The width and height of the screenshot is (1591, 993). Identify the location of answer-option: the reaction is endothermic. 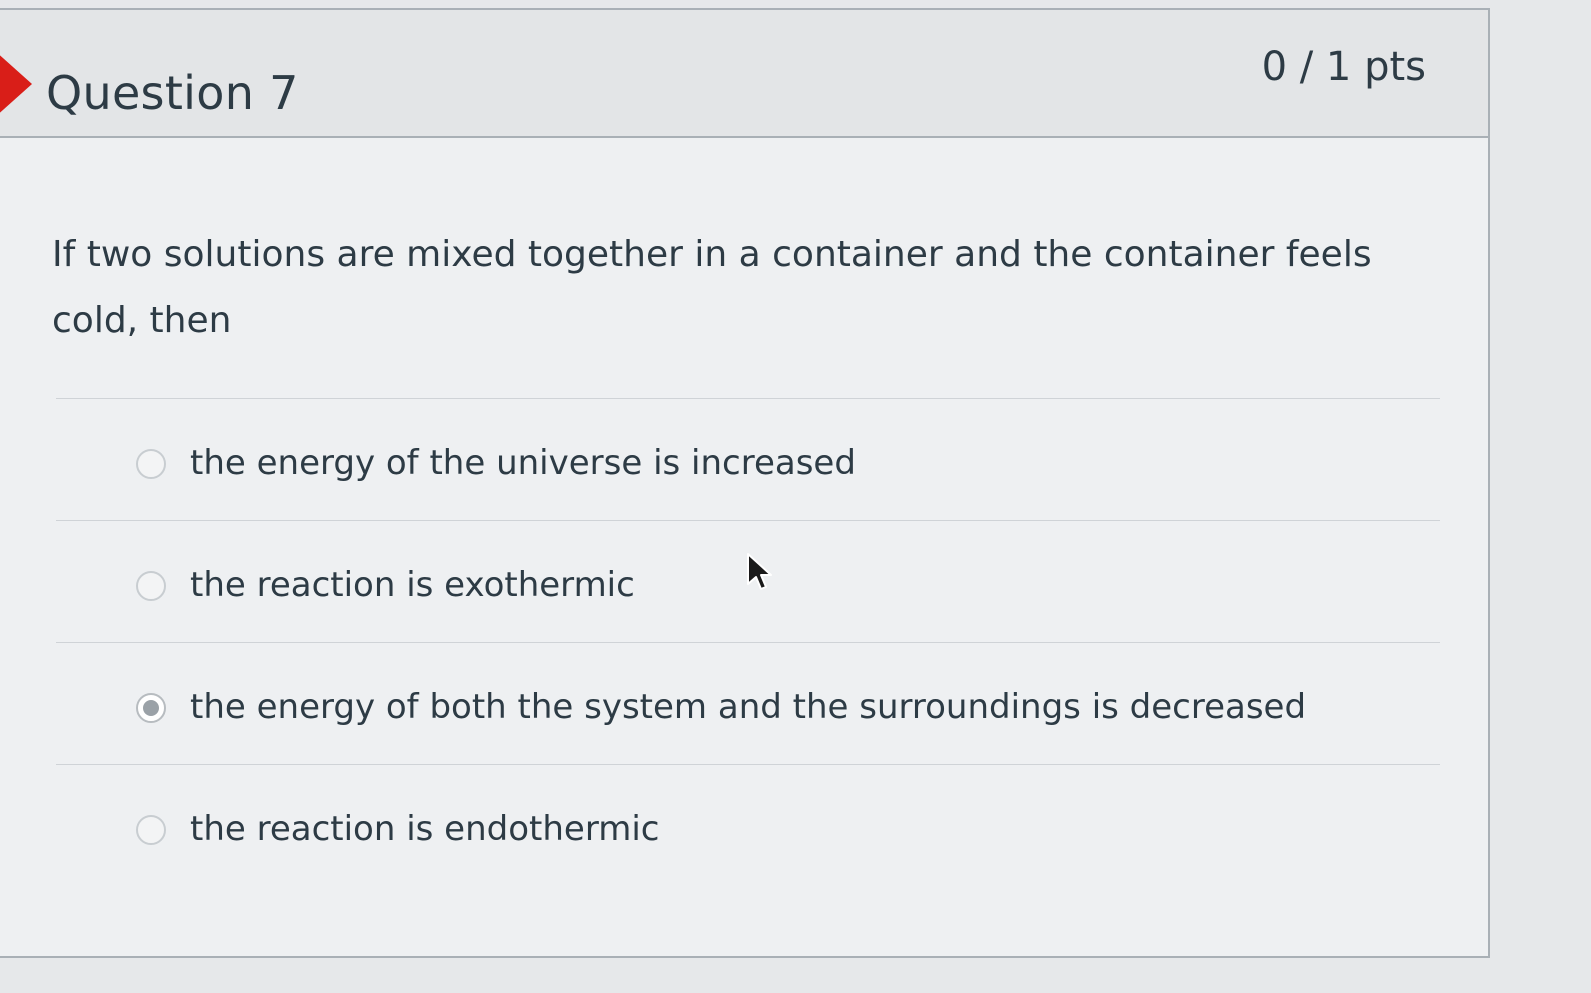
(748, 825).